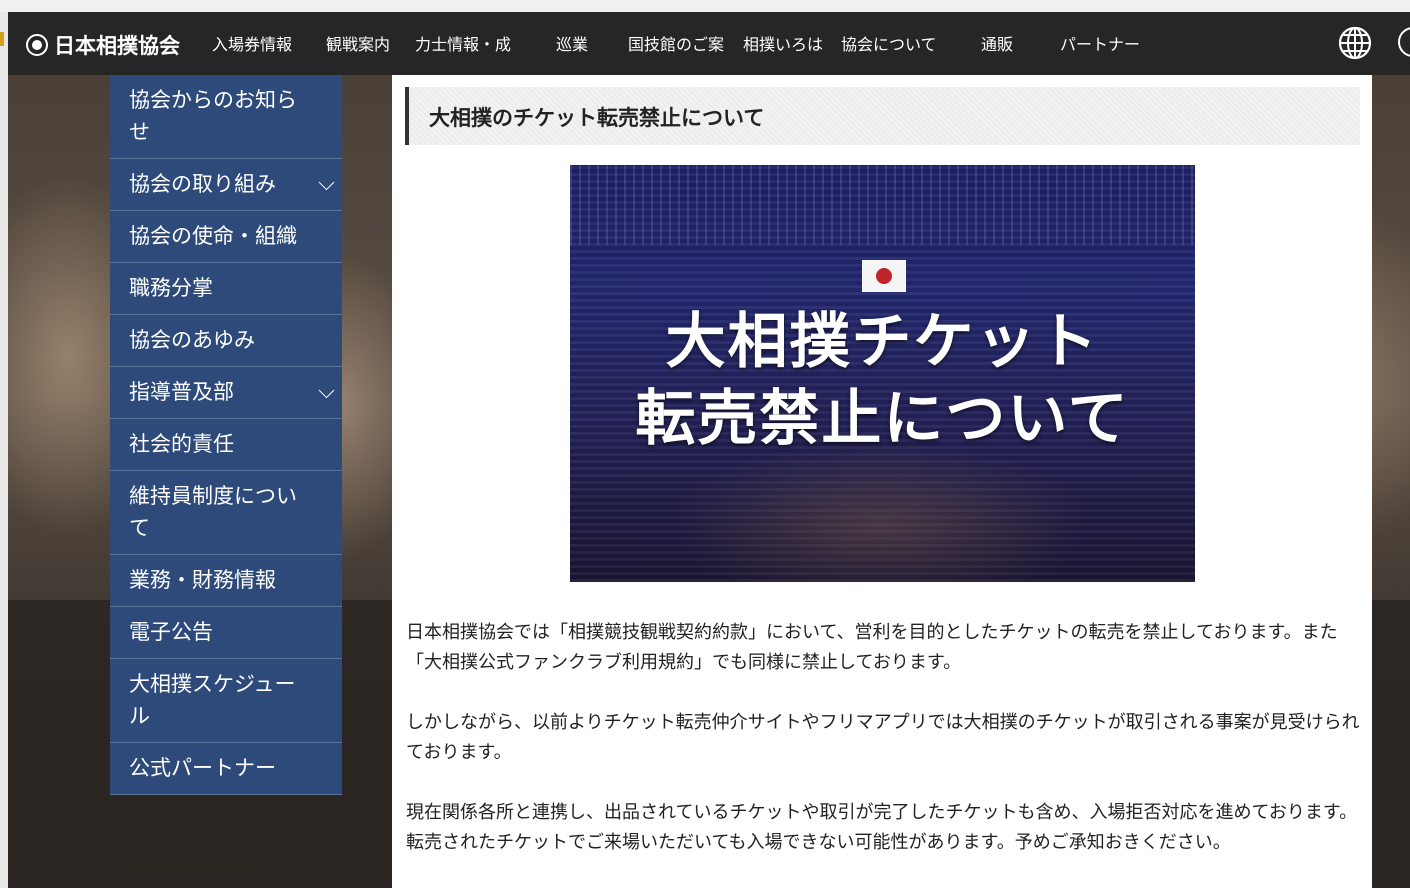 This screenshot has width=1410, height=888. What do you see at coordinates (705, 6) in the screenshot?
I see `browser-topline` at bounding box center [705, 6].